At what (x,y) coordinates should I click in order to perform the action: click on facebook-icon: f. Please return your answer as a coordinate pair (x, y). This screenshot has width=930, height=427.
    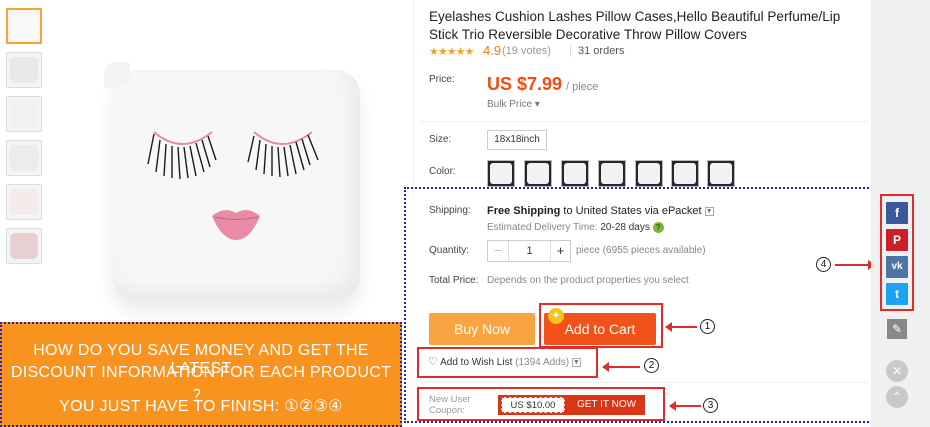
    Looking at the image, I should click on (897, 213).